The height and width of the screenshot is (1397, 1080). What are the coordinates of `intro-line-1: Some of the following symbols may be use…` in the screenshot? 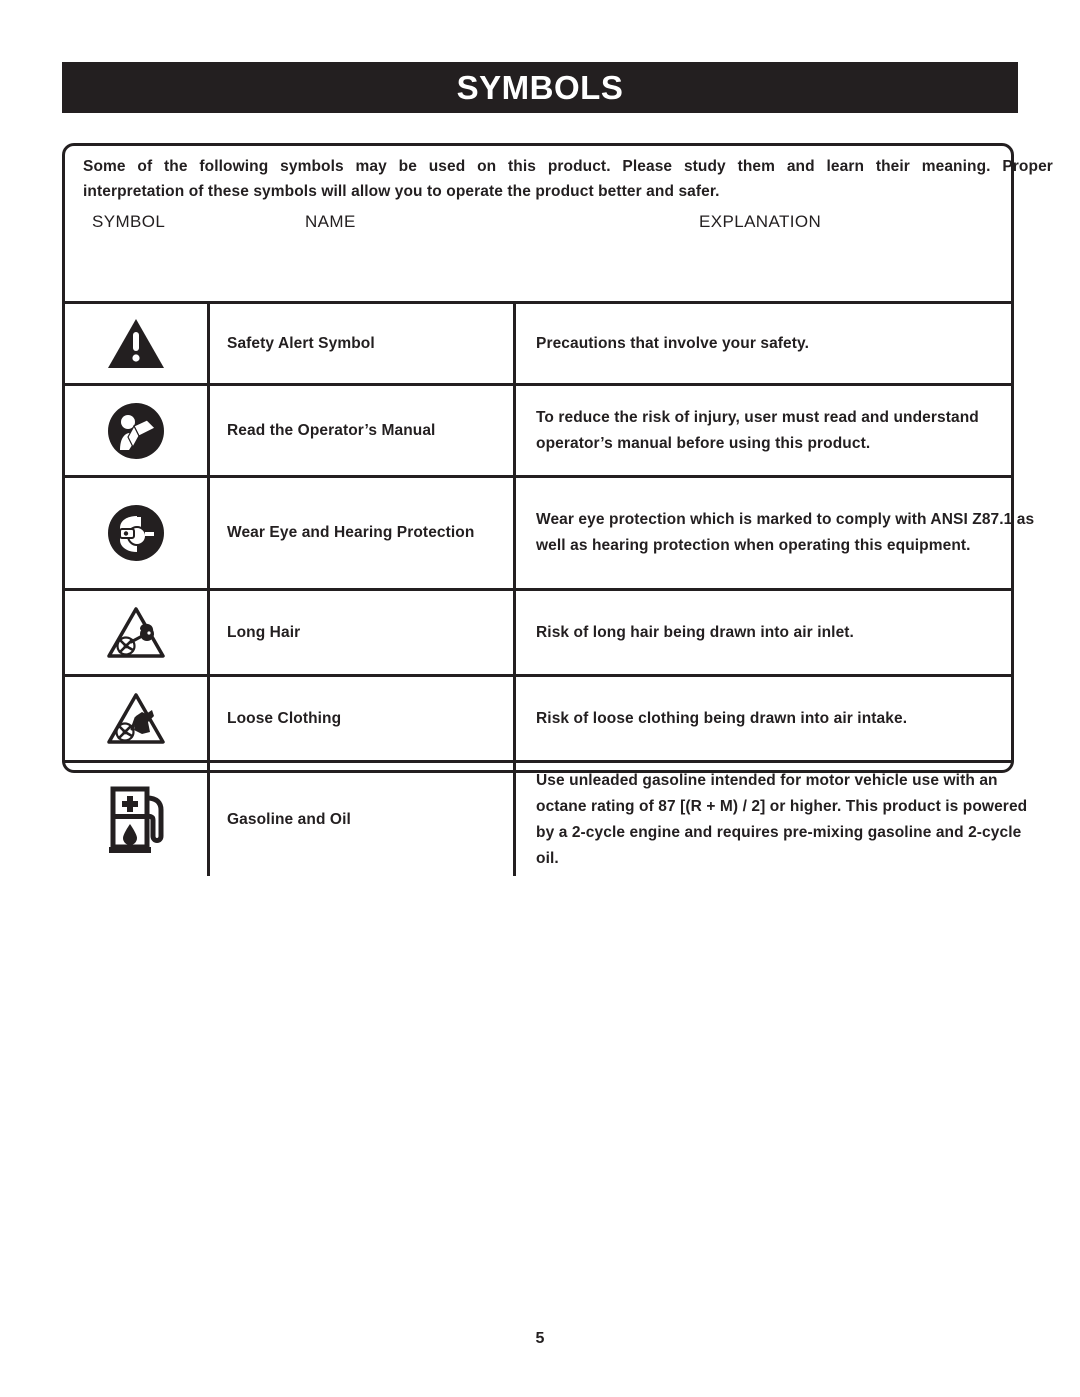 It's located at (568, 166).